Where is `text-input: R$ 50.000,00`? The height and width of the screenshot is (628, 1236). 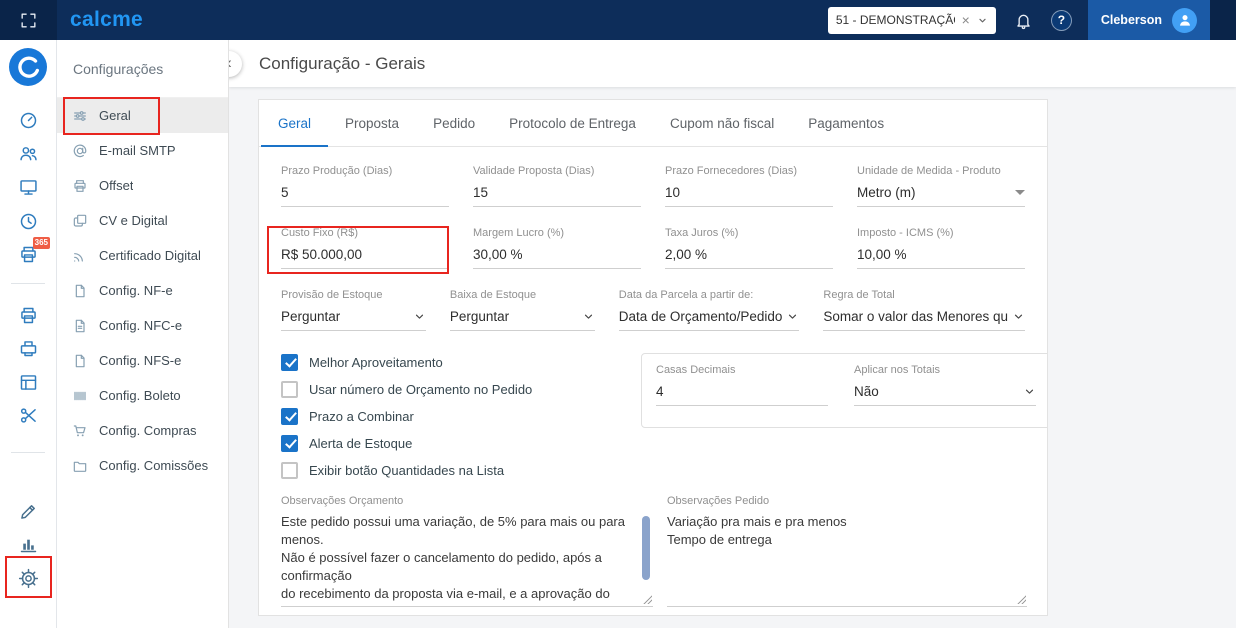 text-input: R$ 50.000,00 is located at coordinates (365, 258).